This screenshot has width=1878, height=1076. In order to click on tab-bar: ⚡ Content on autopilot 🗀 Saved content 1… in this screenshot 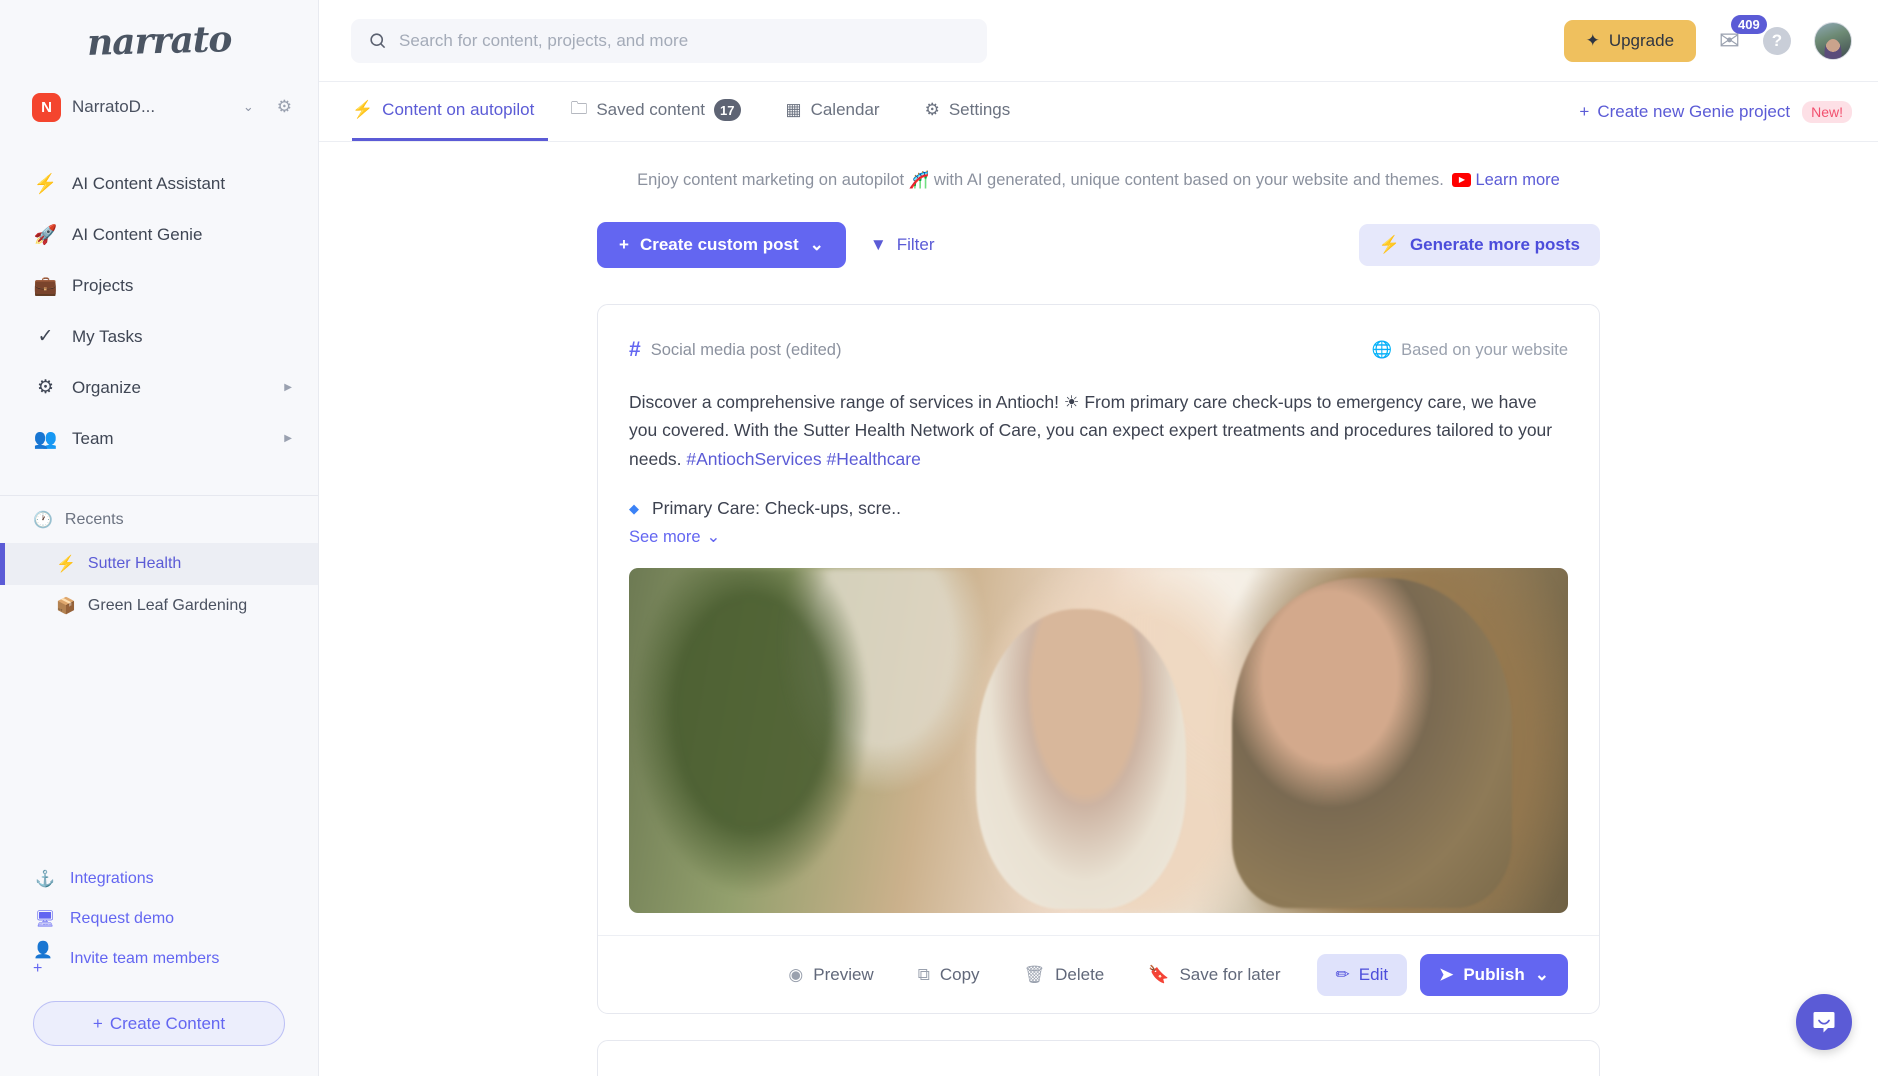, I will do `click(1098, 112)`.